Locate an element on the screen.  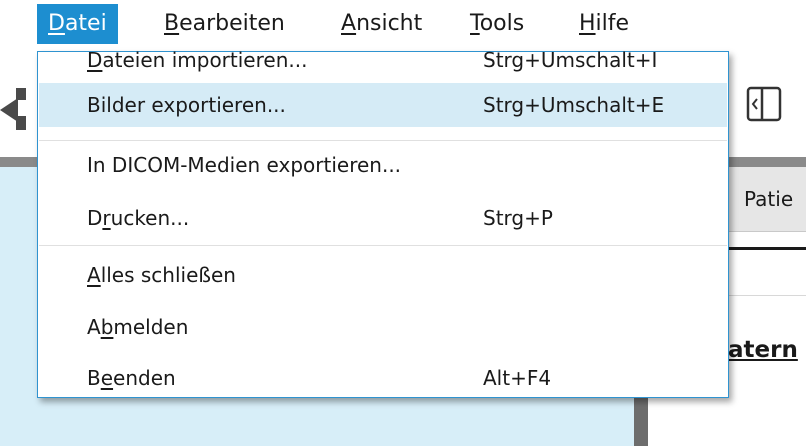
patient-column-header-label: Patie is located at coordinates (769, 199).